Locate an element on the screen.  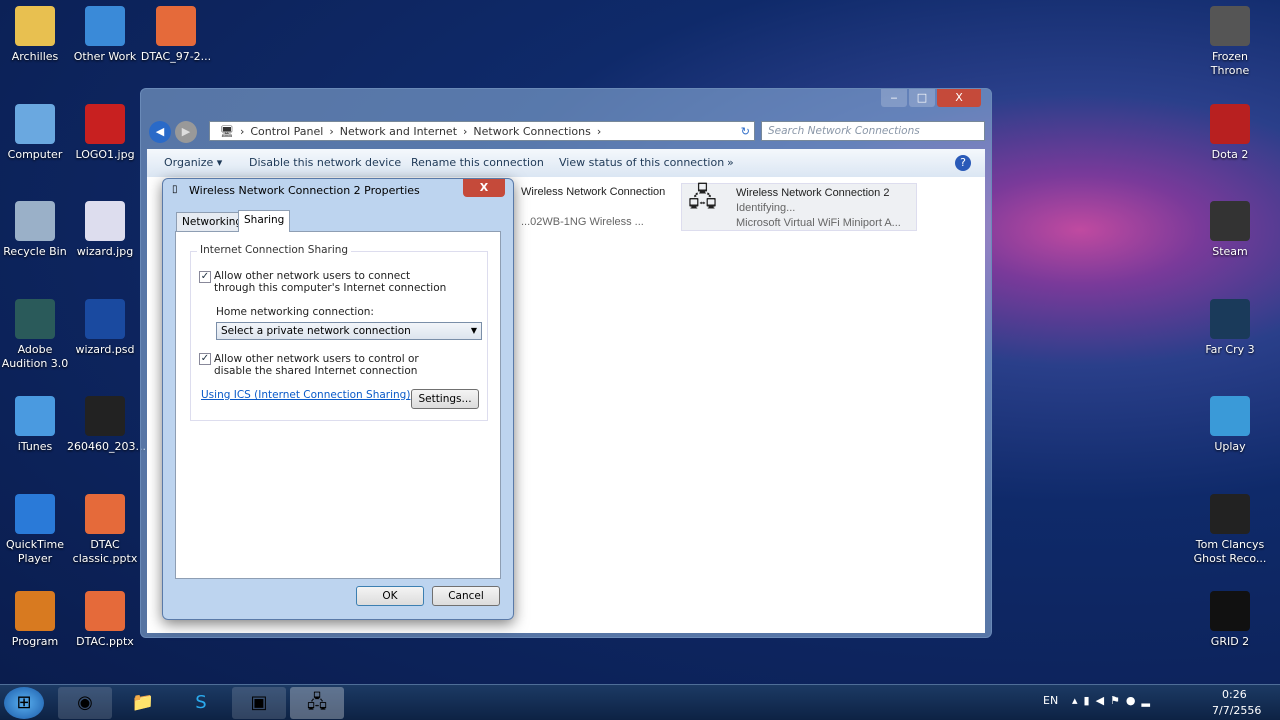
dialog-title: Wireless Network Connection 2 Properties is located at coordinates (304, 190).